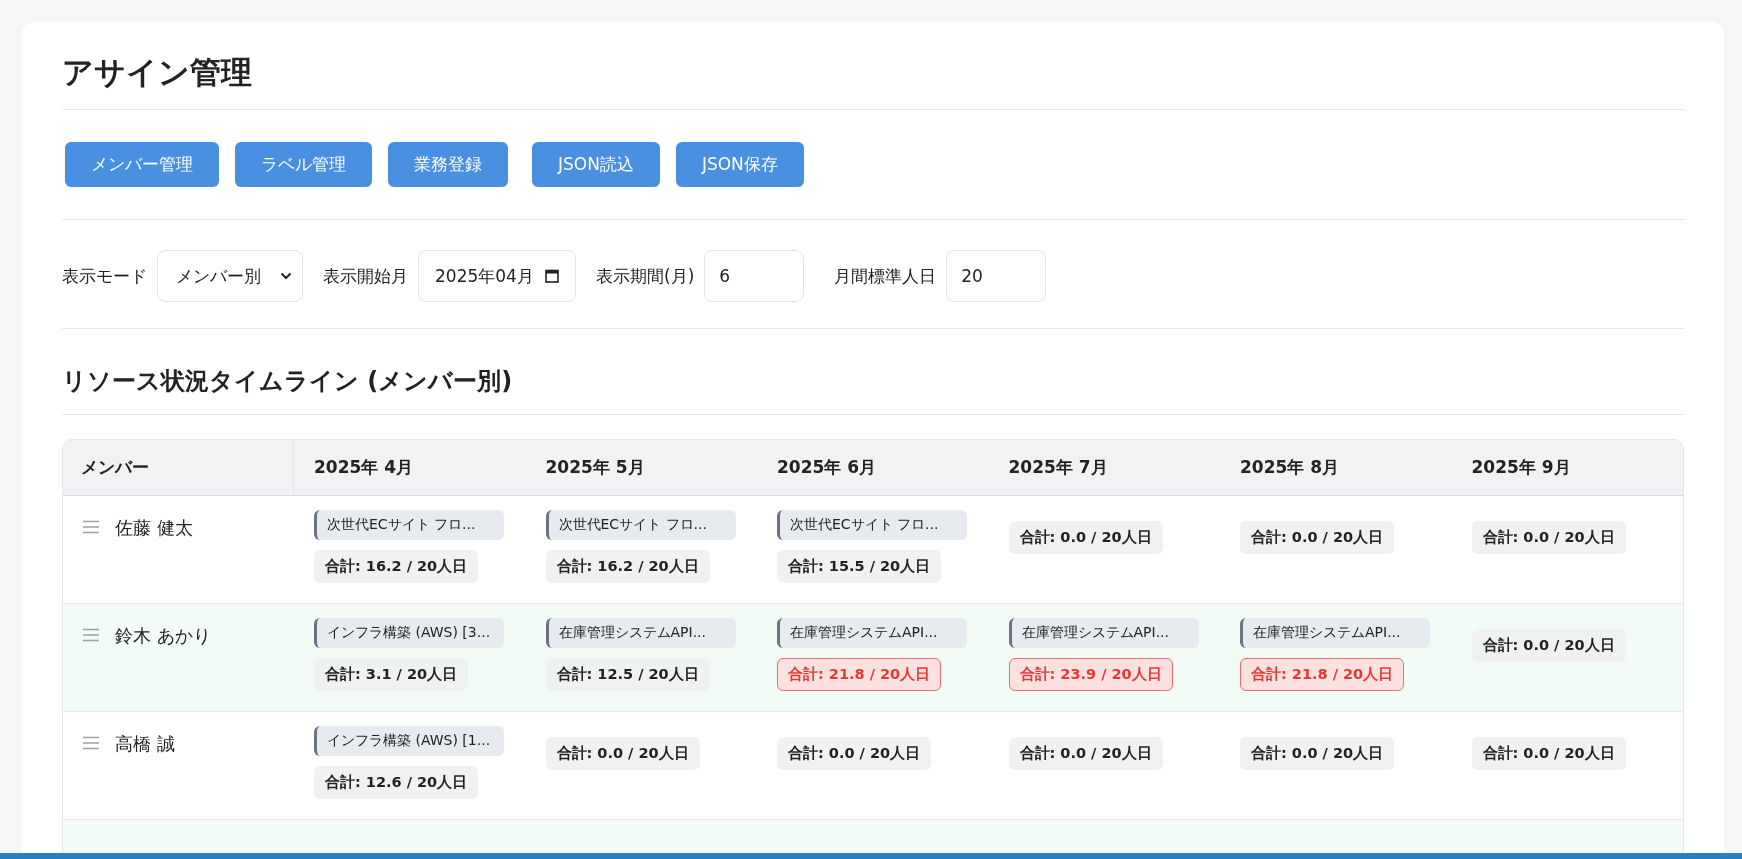  Describe the element at coordinates (645, 276) in the screenshot. I see `period-label: 表示期間(月)` at that location.